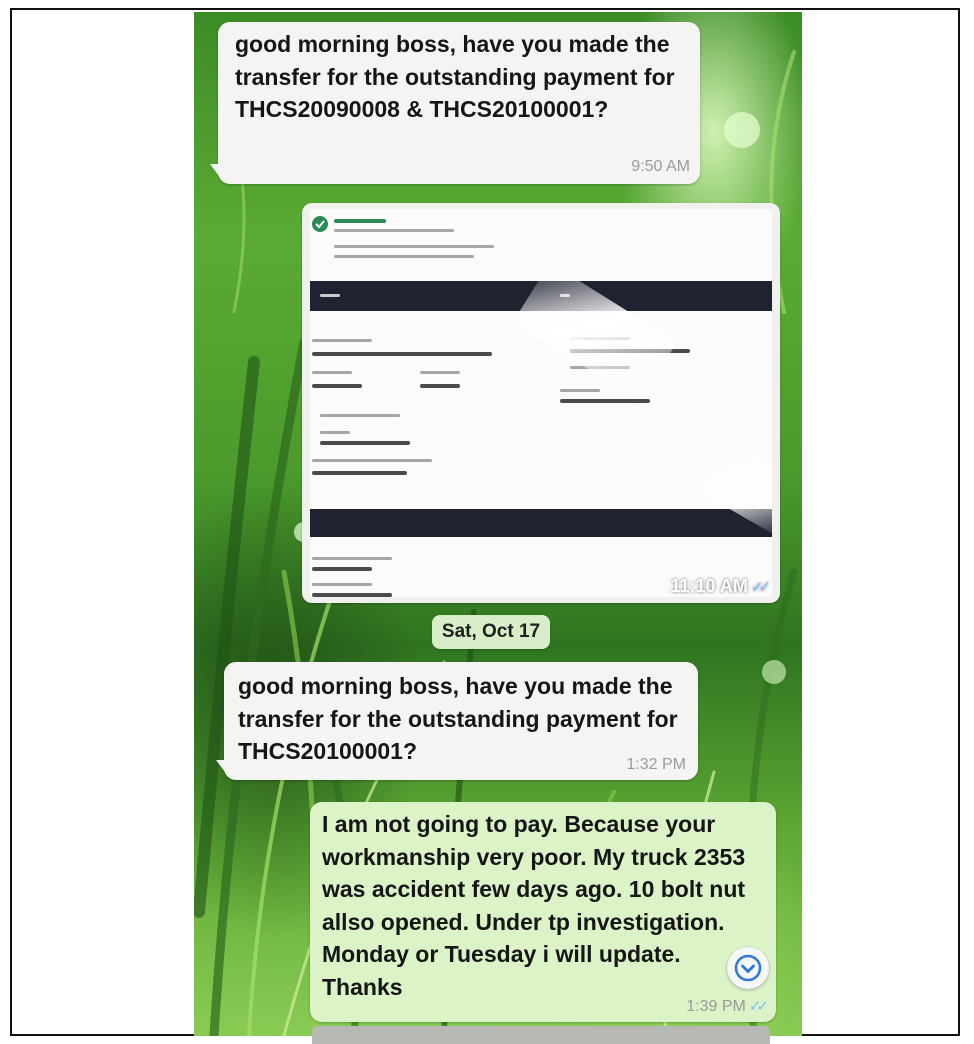 The height and width of the screenshot is (1044, 974). Describe the element at coordinates (660, 166) in the screenshot. I see `message-timestamp: 9:50 AM` at that location.